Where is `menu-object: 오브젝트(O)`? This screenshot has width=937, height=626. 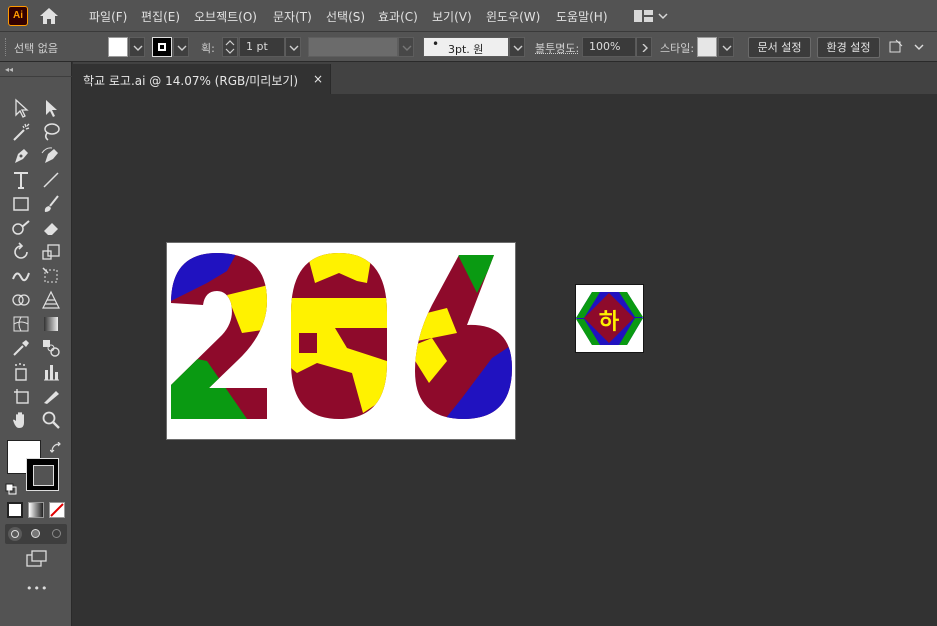 menu-object: 오브젝트(O) is located at coordinates (225, 16).